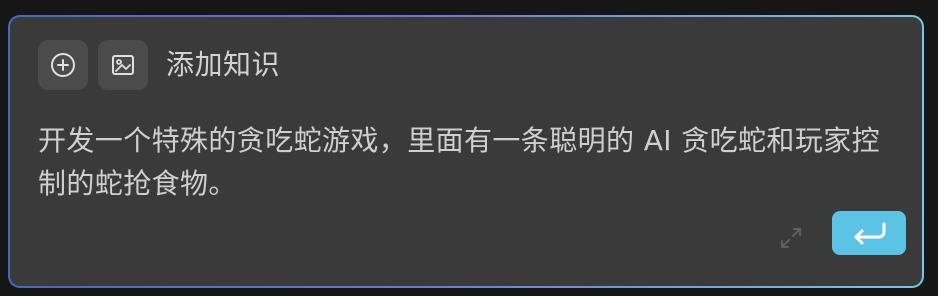  I want to click on expand-icon, so click(791, 238).